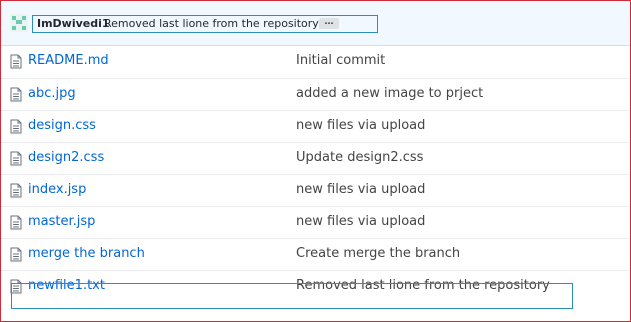  Describe the element at coordinates (359, 157) in the screenshot. I see `file-commit-message-link: Update design2.css` at that location.